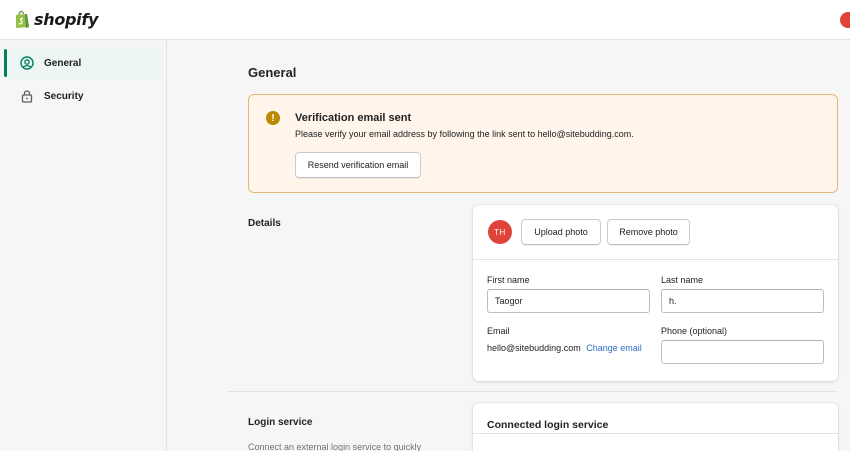 The height and width of the screenshot is (451, 850). What do you see at coordinates (66, 19) in the screenshot?
I see `shopify-wordmark: shopify` at bounding box center [66, 19].